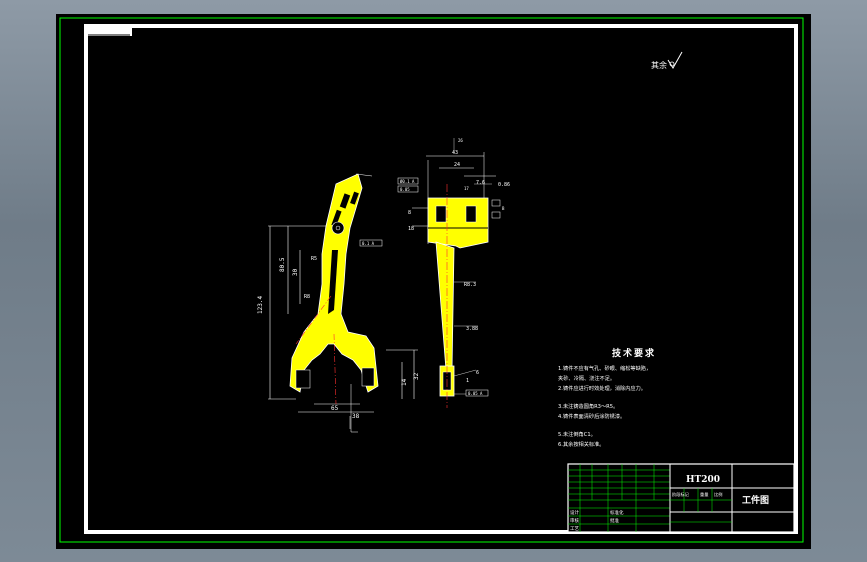 The height and width of the screenshot is (562, 867). I want to click on drawing-name-text: 工件图, so click(755, 500).